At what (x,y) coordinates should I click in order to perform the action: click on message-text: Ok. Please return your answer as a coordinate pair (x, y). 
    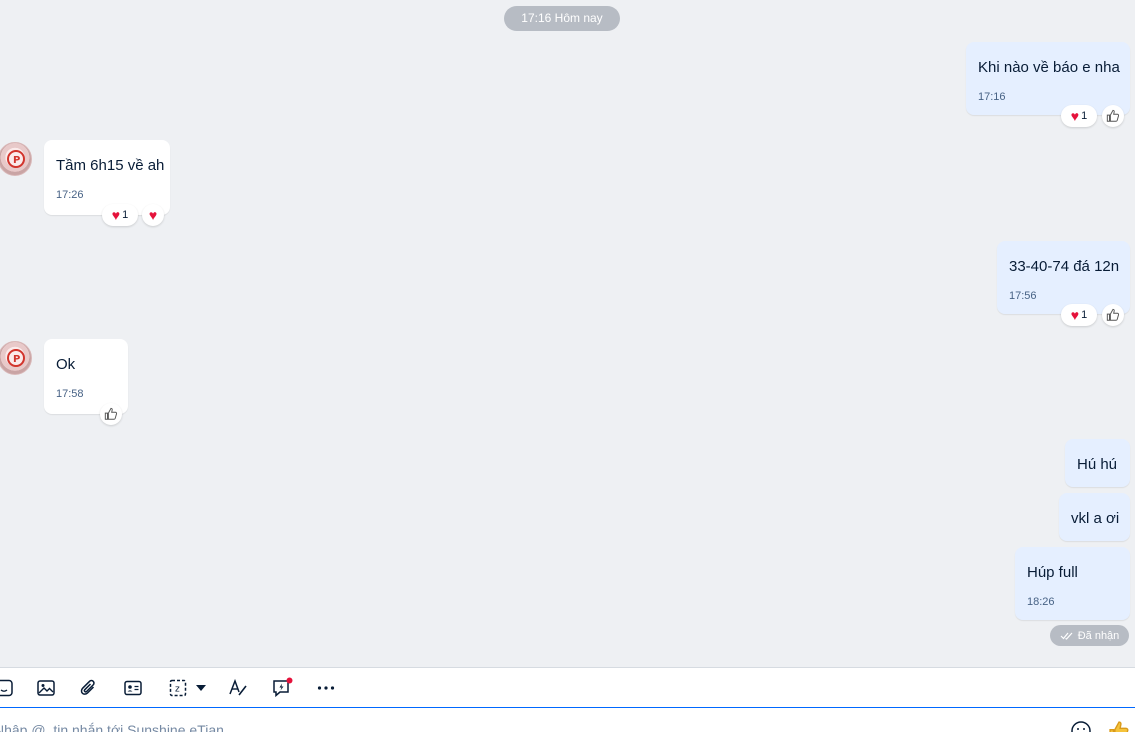
    Looking at the image, I should click on (66, 364).